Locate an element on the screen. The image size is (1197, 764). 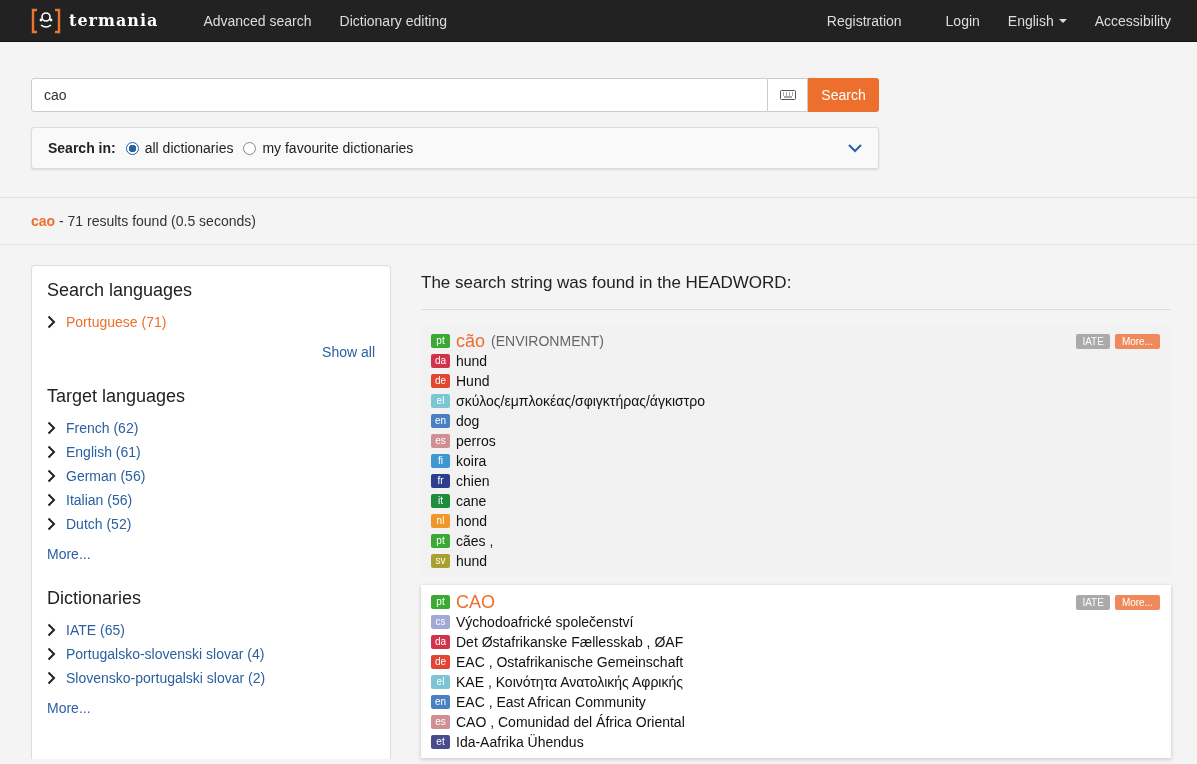
language-tag: sv is located at coordinates (440, 561).